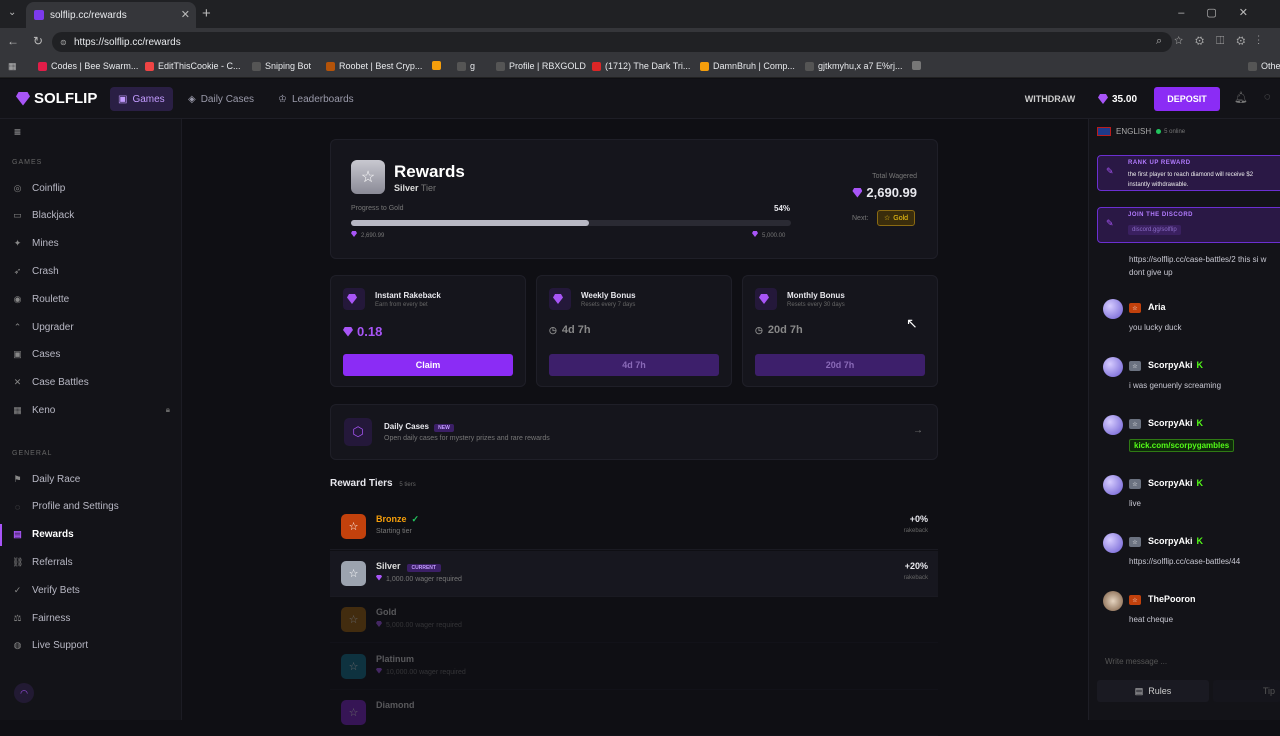 The width and height of the screenshot is (1280, 736). What do you see at coordinates (46, 355) in the screenshot?
I see `sidebar-item-label: Cases` at bounding box center [46, 355].